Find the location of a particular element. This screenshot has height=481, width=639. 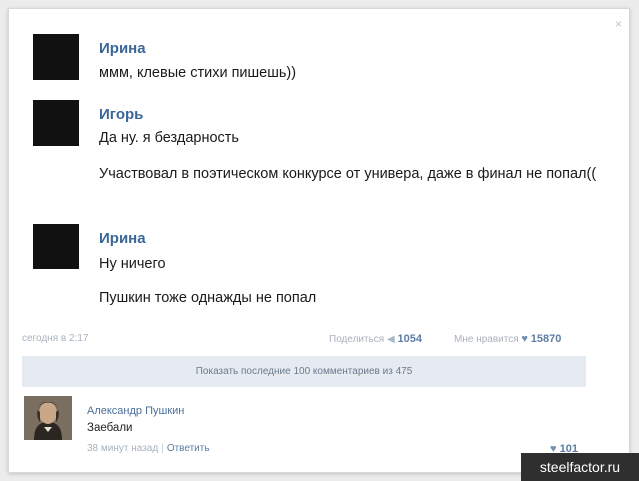

share-button: Поделиться ◀ 1054 is located at coordinates (375, 339).